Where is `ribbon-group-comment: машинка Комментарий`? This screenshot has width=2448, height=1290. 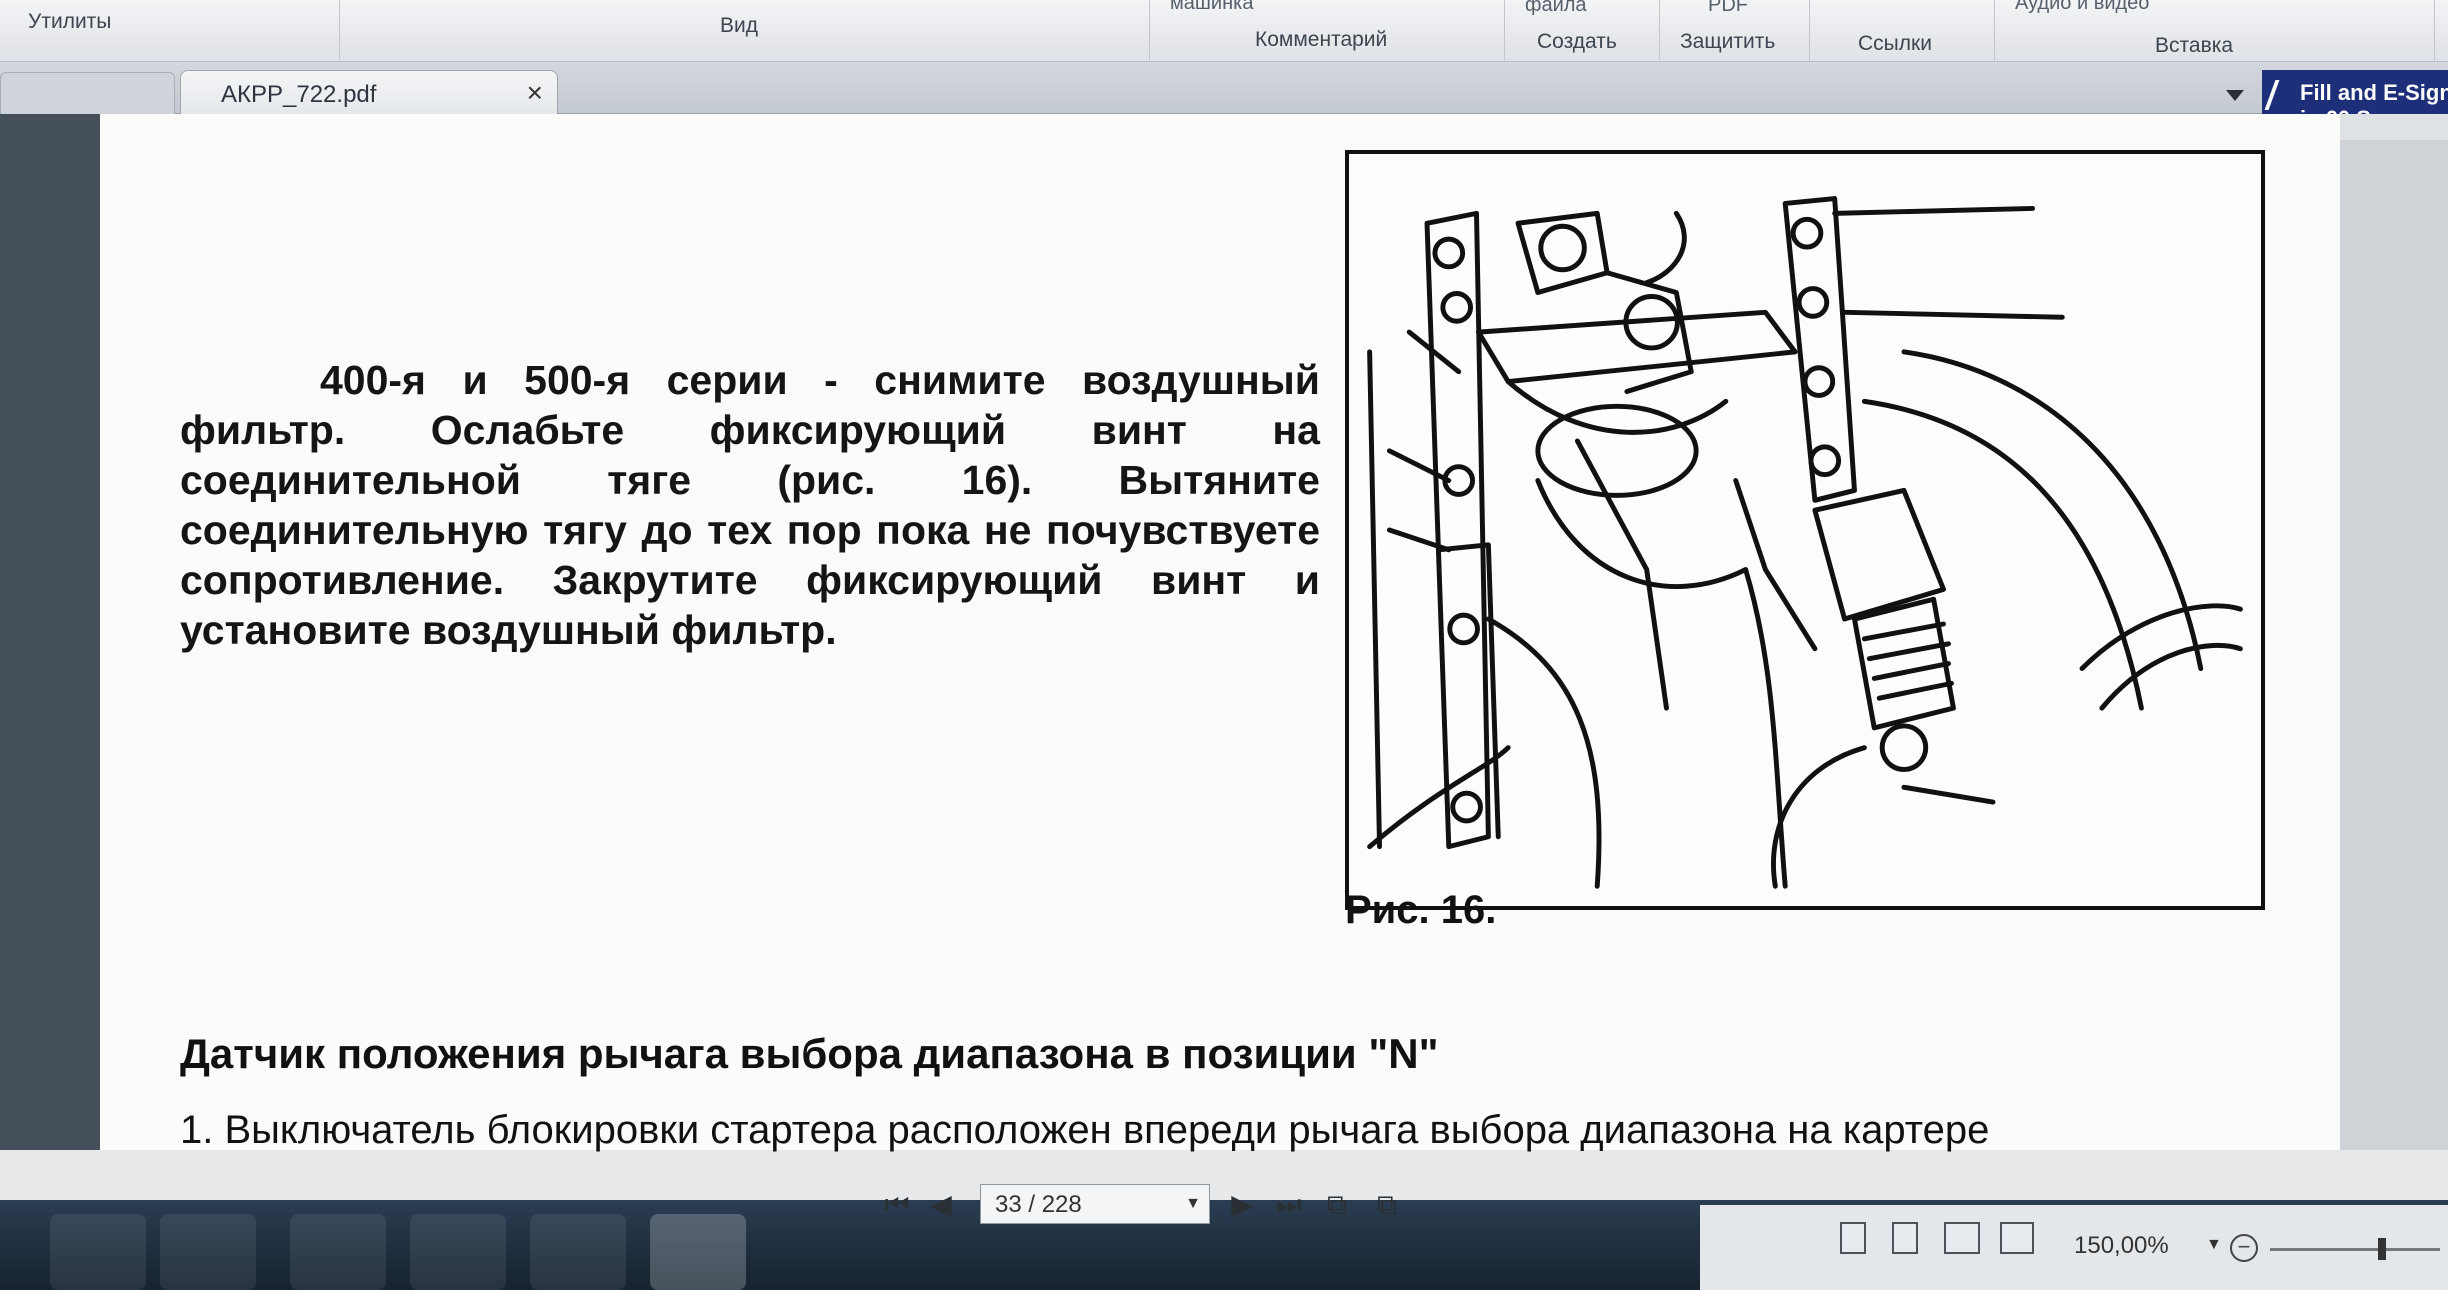 ribbon-group-comment: машинка Комментарий is located at coordinates (1327, 31).